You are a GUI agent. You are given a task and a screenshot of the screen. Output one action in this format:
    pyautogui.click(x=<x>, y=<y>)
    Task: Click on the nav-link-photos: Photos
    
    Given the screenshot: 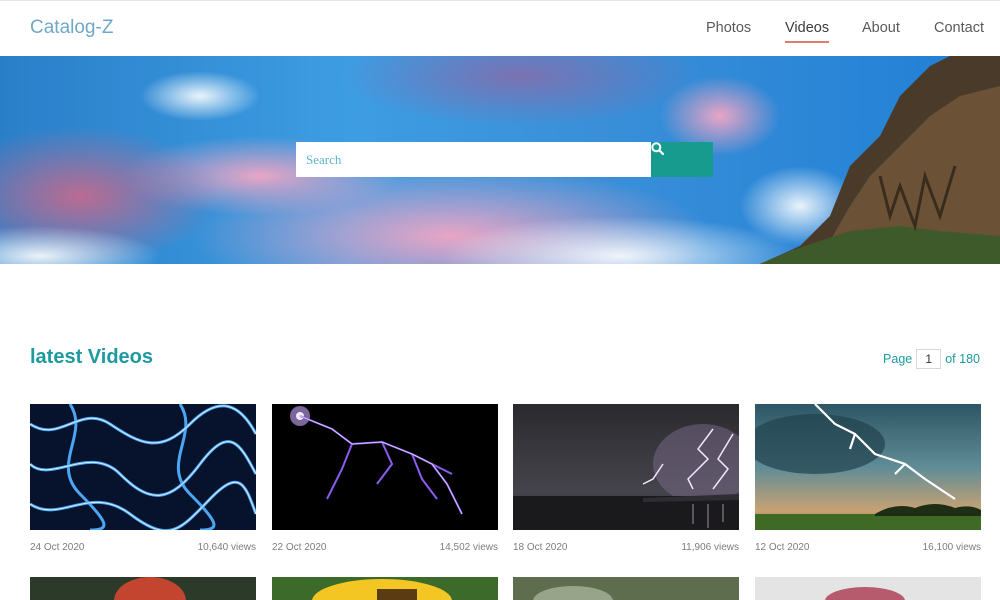 What is the action you would take?
    pyautogui.click(x=728, y=28)
    